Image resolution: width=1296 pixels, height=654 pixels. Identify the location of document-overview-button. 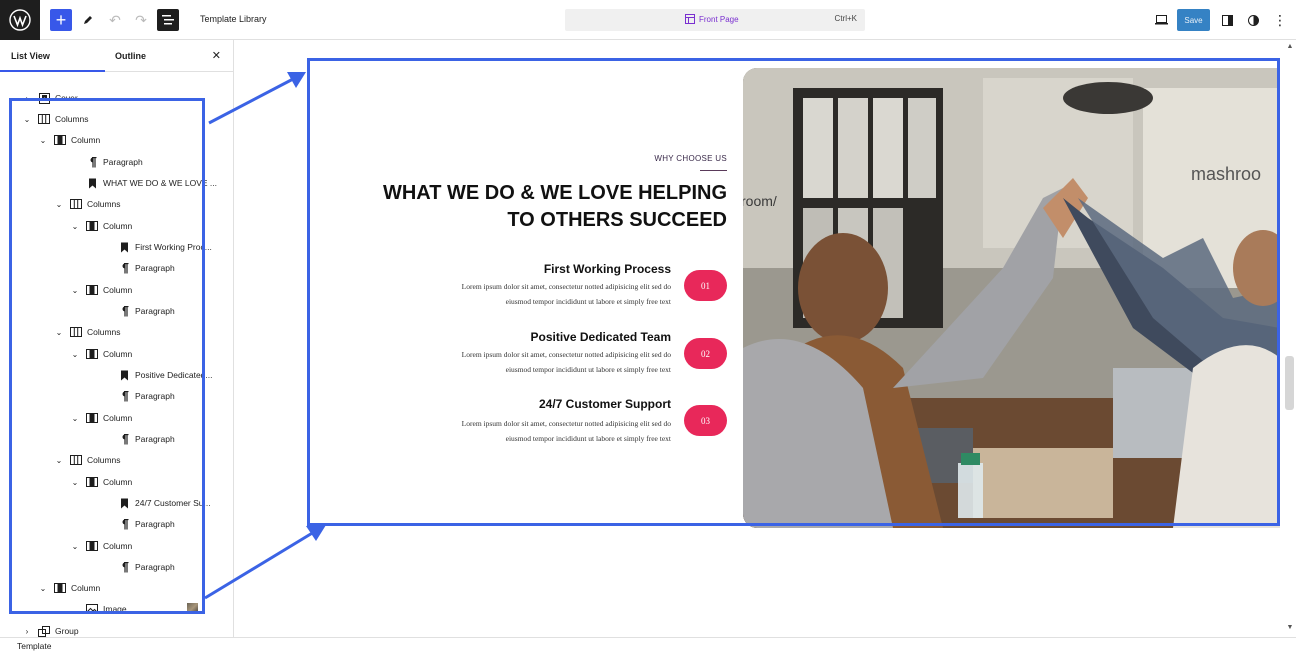
(168, 20).